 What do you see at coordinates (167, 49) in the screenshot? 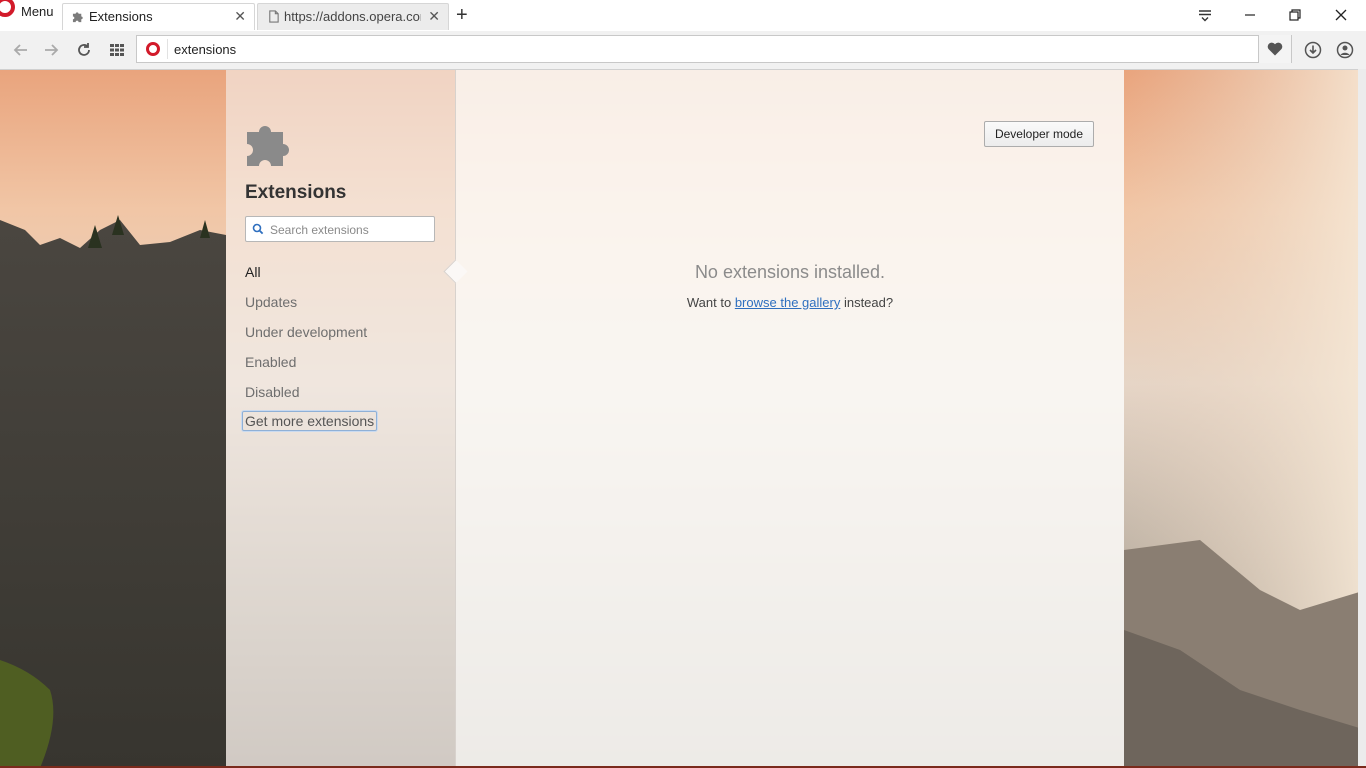
I see `address-separator` at bounding box center [167, 49].